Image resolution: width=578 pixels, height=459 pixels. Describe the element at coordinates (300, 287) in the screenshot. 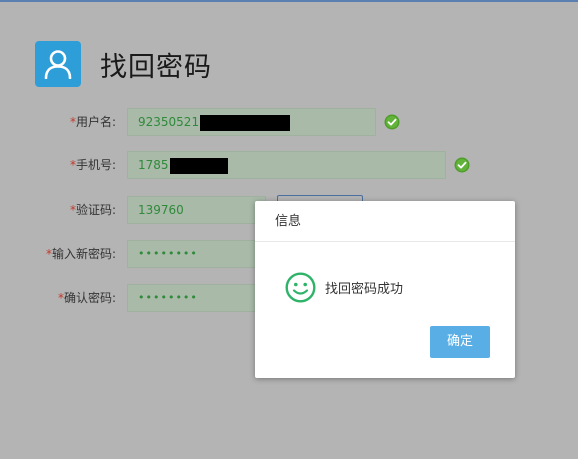

I see `smile-icon` at that location.